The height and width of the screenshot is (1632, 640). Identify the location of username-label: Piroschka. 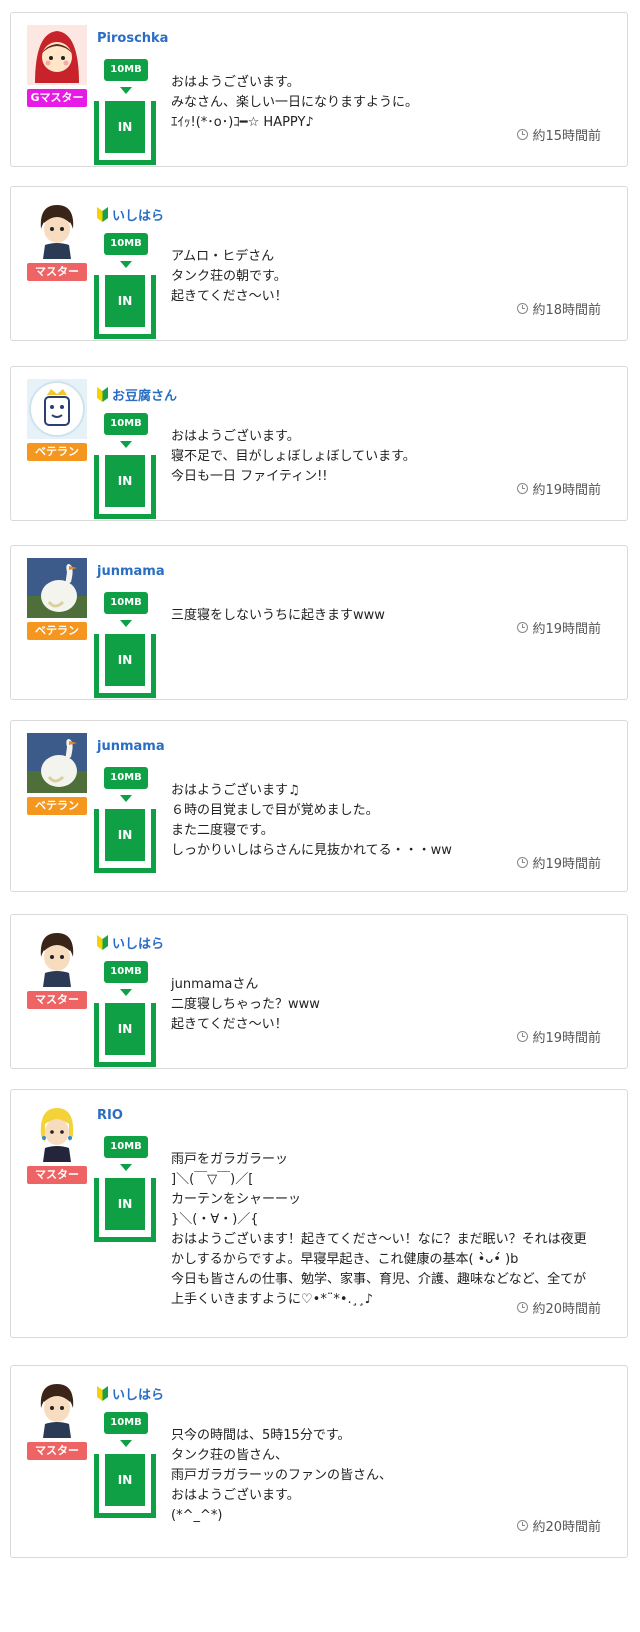
(133, 38).